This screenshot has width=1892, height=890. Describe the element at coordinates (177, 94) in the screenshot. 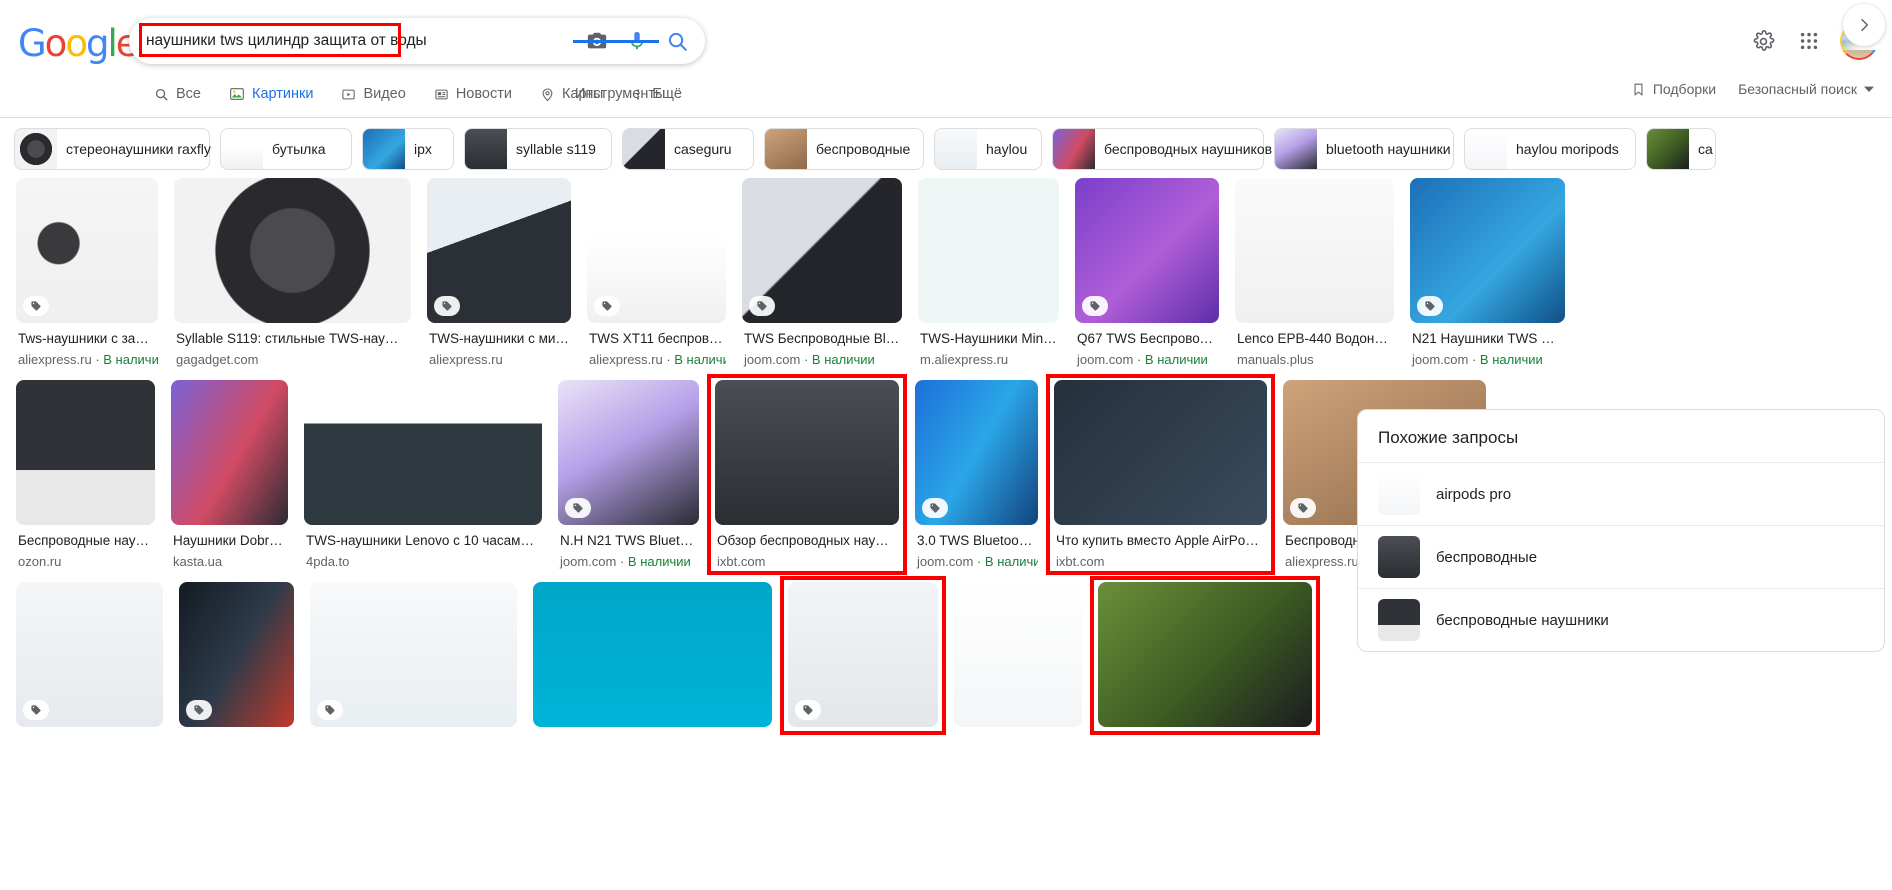

I see `tab-all: Все` at that location.